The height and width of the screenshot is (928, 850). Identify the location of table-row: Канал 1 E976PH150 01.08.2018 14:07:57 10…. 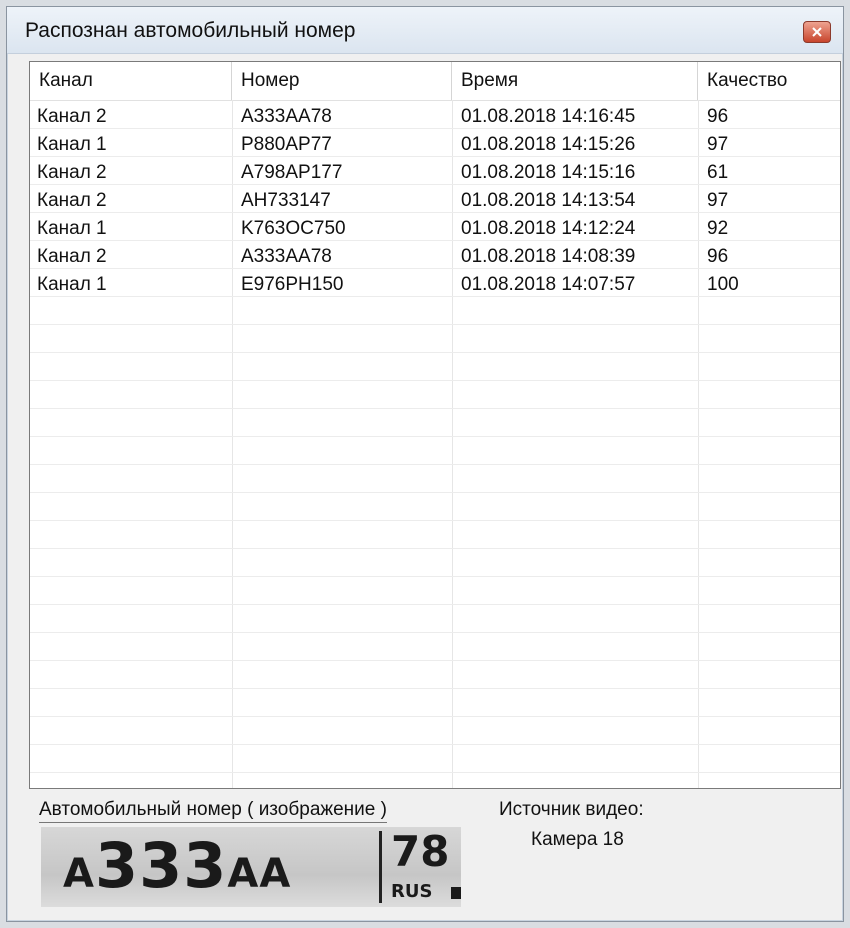
(435, 286).